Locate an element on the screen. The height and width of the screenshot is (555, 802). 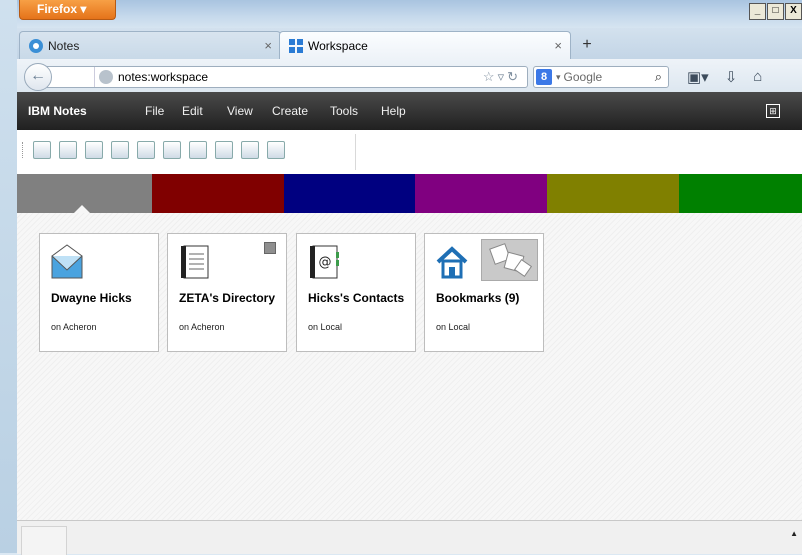
contacts-icon: @ is located at coordinates (324, 262).